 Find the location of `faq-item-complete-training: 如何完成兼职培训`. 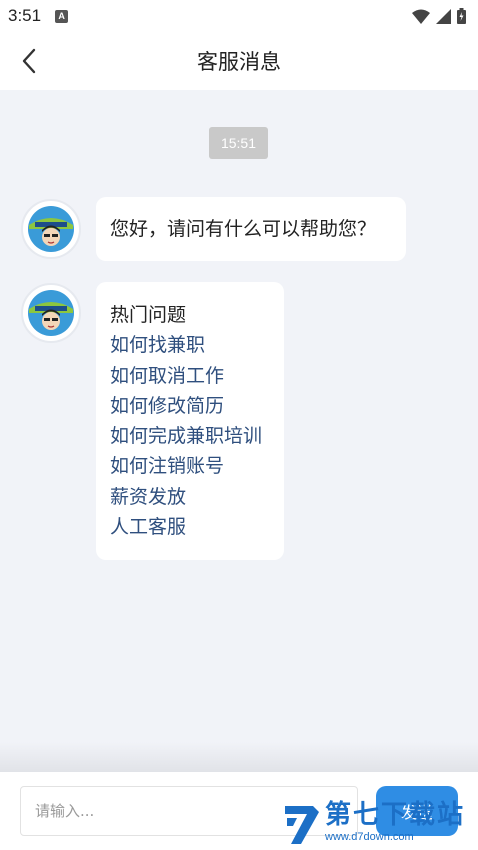

faq-item-complete-training: 如何完成兼职培训 is located at coordinates (190, 436).